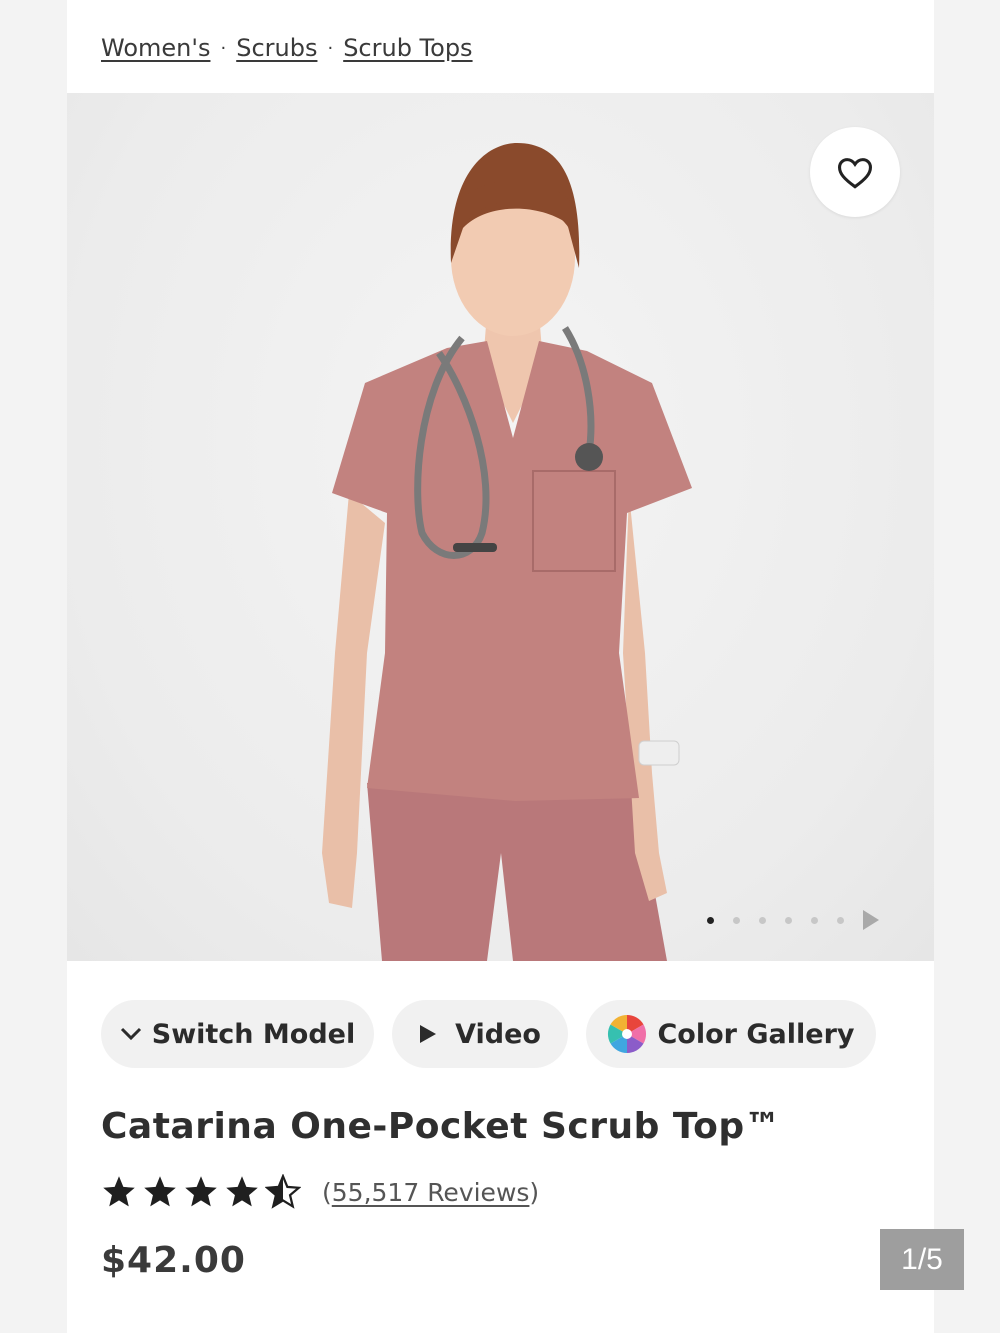 The height and width of the screenshot is (1333, 1000). I want to click on video-label: Video, so click(498, 1034).